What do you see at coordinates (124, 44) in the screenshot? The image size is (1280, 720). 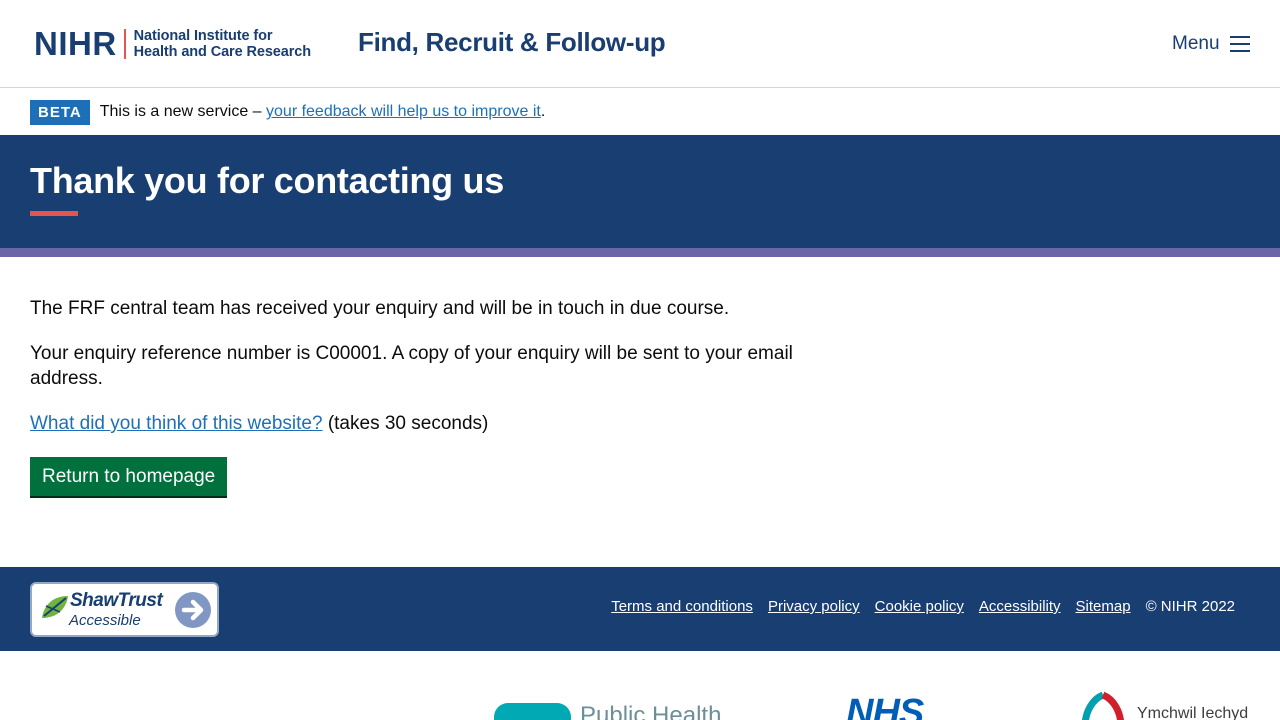 I see `logo-divider` at bounding box center [124, 44].